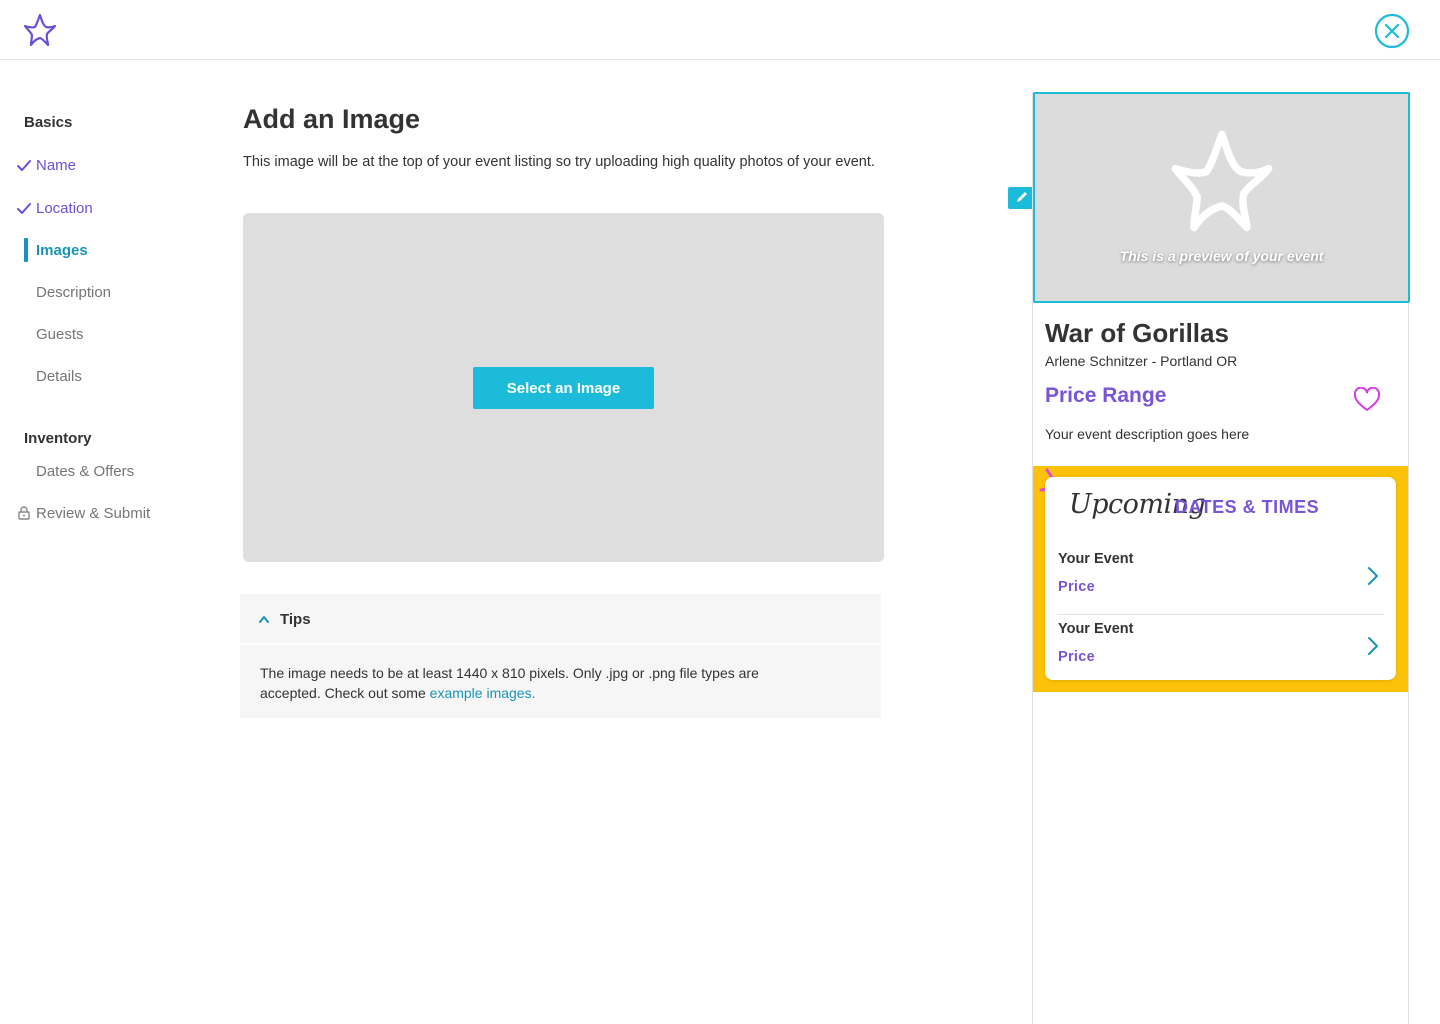  Describe the element at coordinates (93, 513) in the screenshot. I see `sidebar-item-review-submit: Review & Submit` at that location.